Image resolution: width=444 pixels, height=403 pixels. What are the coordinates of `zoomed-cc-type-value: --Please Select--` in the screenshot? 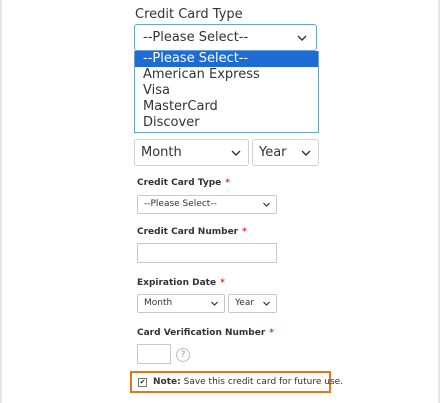 It's located at (196, 37).